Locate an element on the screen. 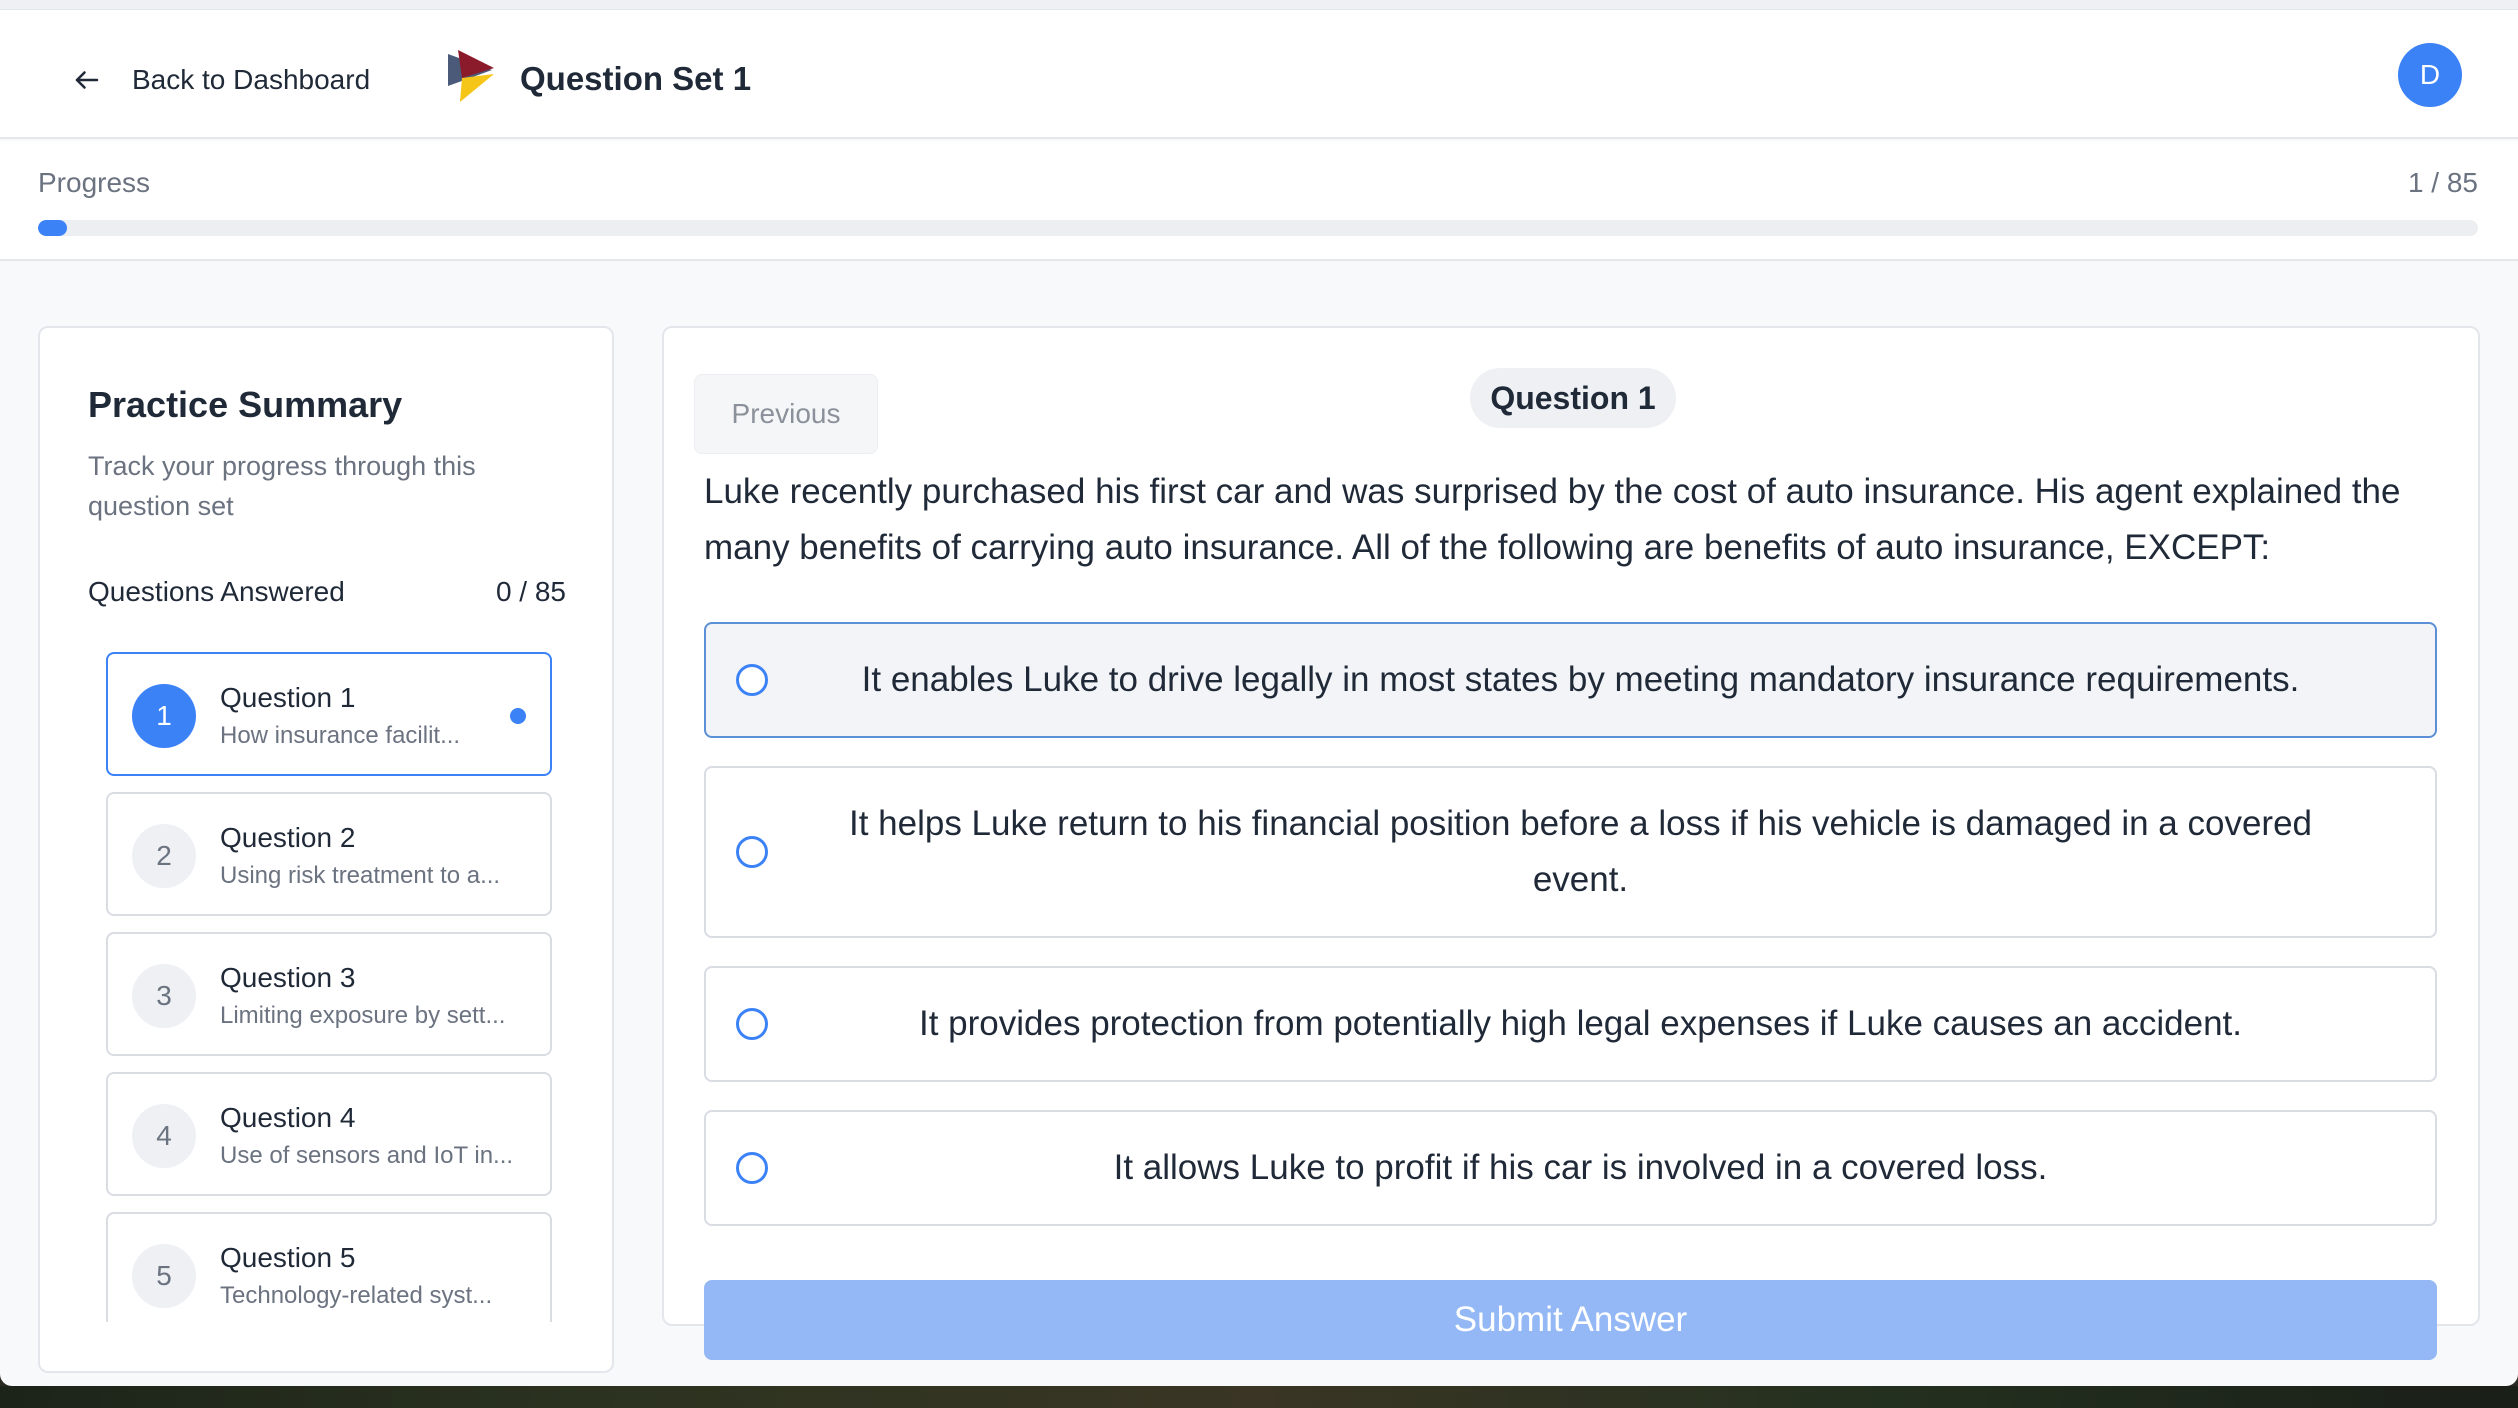 The image size is (2518, 1408). app-logo-icon is located at coordinates (471, 76).